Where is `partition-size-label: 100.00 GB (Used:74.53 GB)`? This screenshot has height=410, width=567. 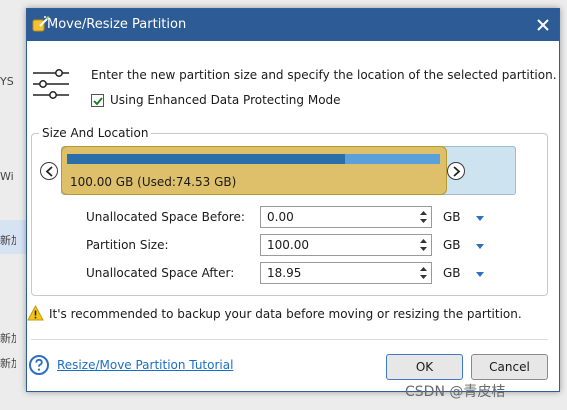 partition-size-label: 100.00 GB (Used:74.53 GB) is located at coordinates (153, 182).